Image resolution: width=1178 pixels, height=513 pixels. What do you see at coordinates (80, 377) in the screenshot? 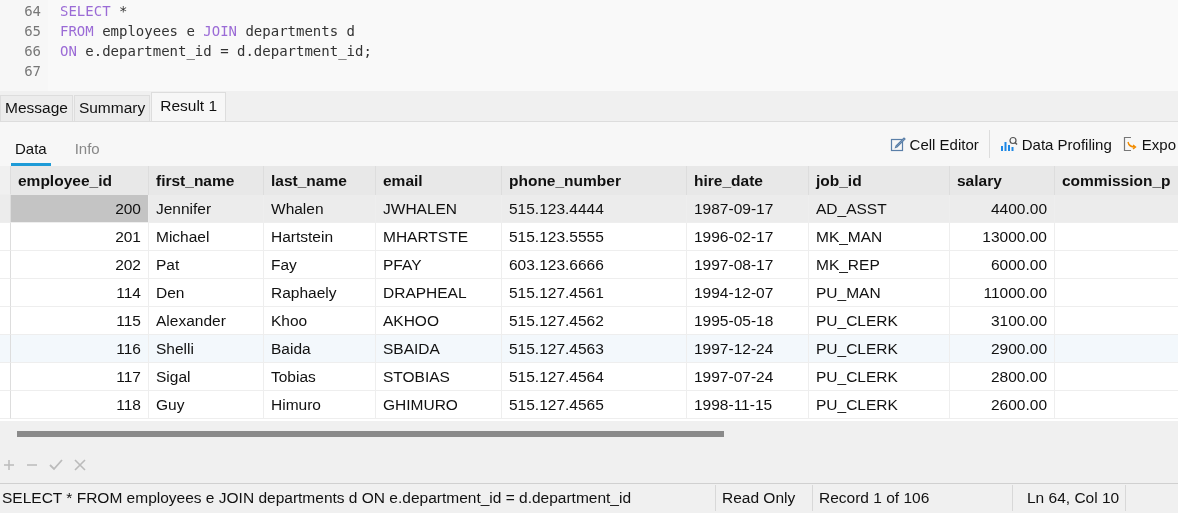
I see `table-cell: 117` at bounding box center [80, 377].